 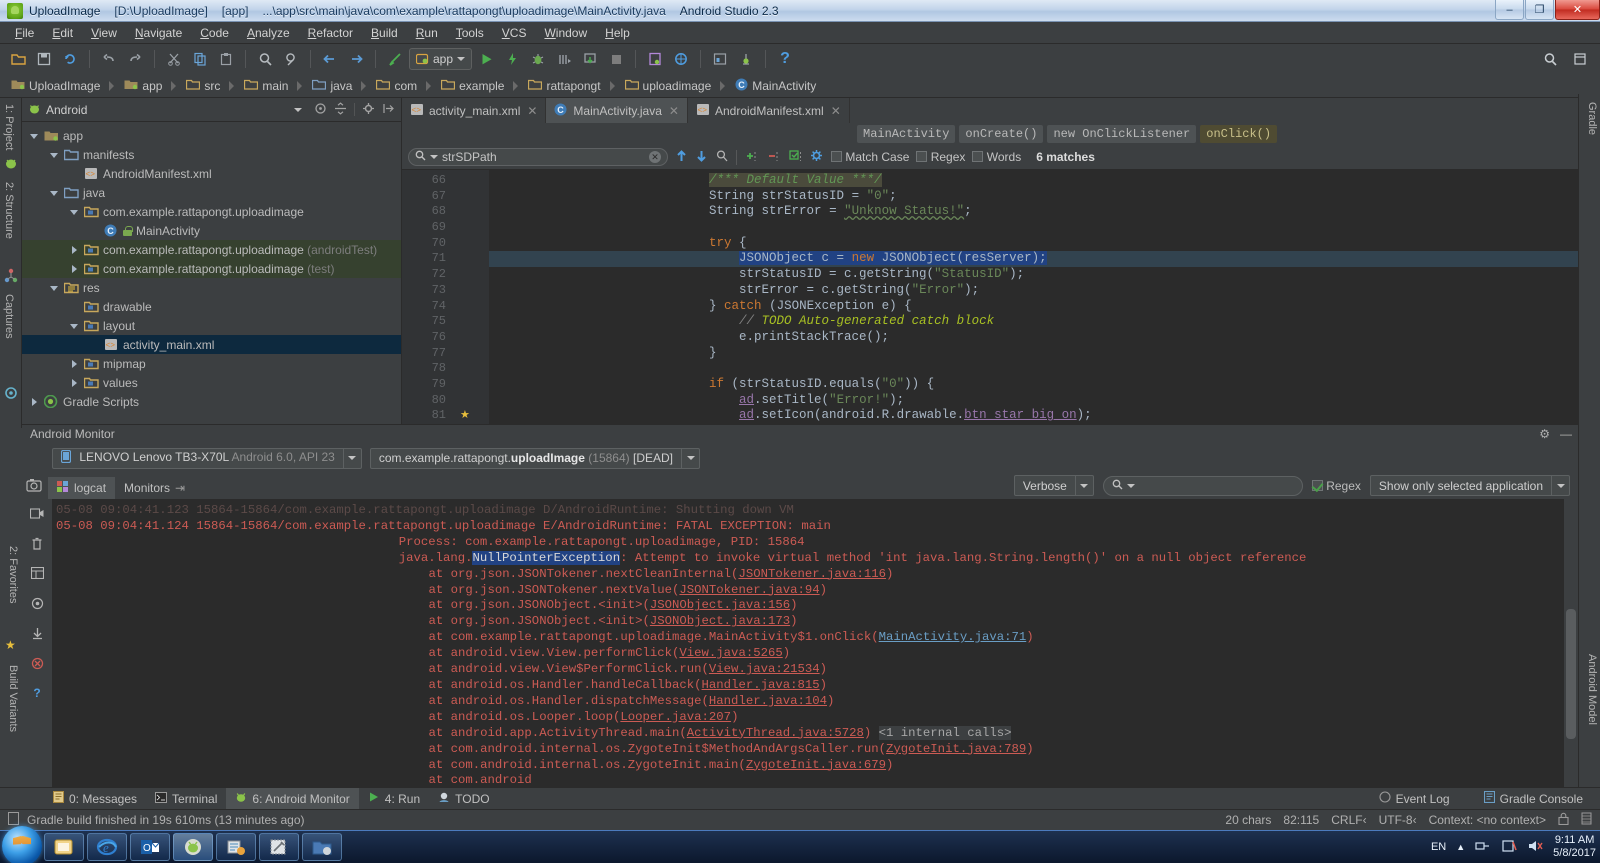 What do you see at coordinates (384, 33) in the screenshot?
I see `menu-item-build: Build` at bounding box center [384, 33].